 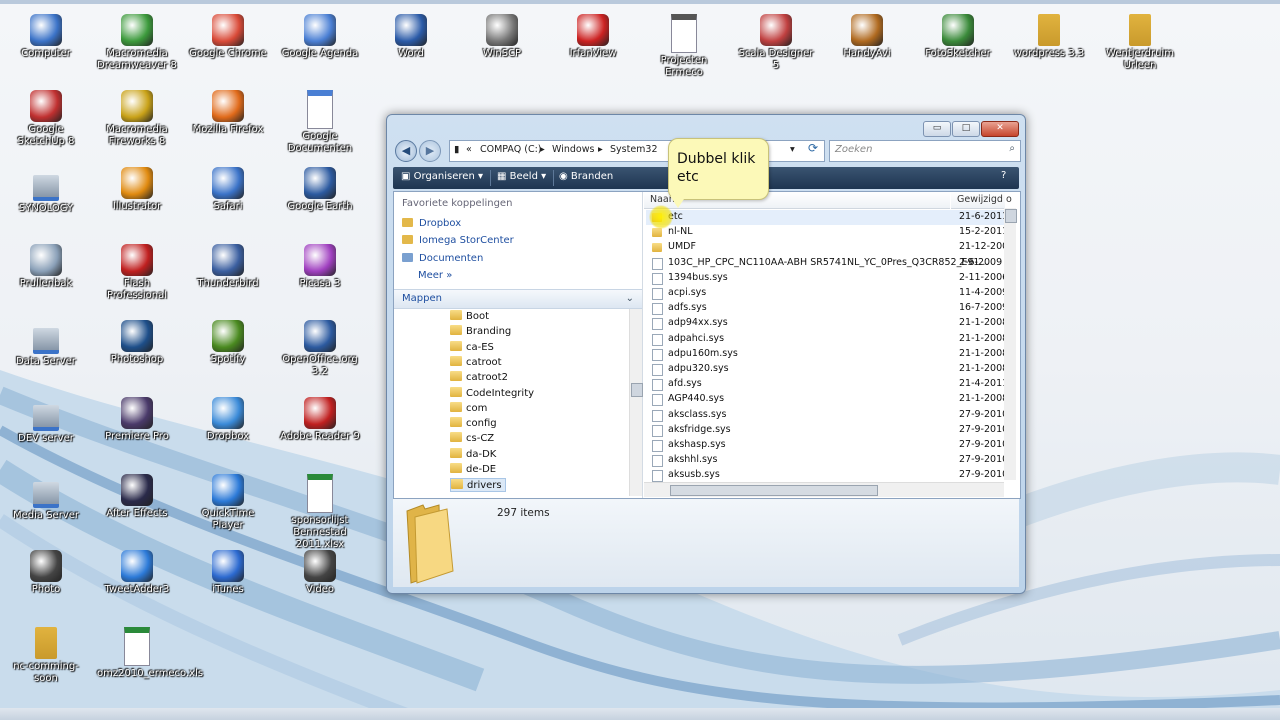 What do you see at coordinates (228, 190) in the screenshot?
I see `desktop-icon: Safari` at bounding box center [228, 190].